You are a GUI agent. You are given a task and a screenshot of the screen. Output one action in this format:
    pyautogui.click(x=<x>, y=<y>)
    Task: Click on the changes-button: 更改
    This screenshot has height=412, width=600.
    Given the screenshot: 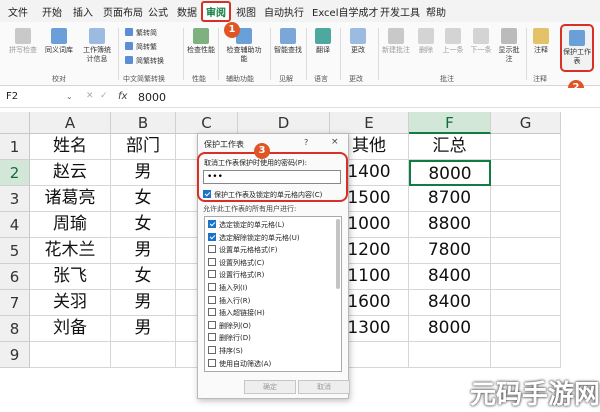 What is the action you would take?
    pyautogui.click(x=358, y=41)
    